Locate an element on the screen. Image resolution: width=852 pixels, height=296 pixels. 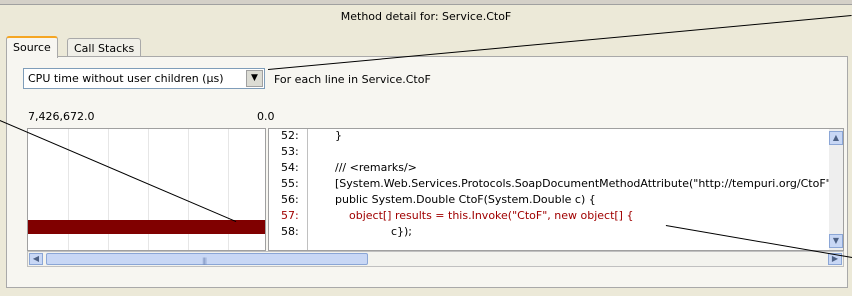
line-number: 56: is located at coordinates (290, 199).